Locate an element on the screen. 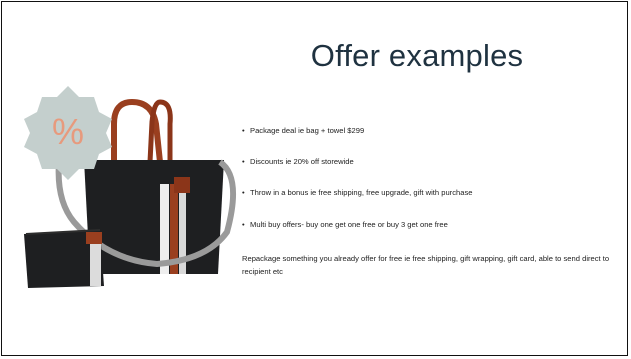  tote-leather-patch is located at coordinates (182, 185).